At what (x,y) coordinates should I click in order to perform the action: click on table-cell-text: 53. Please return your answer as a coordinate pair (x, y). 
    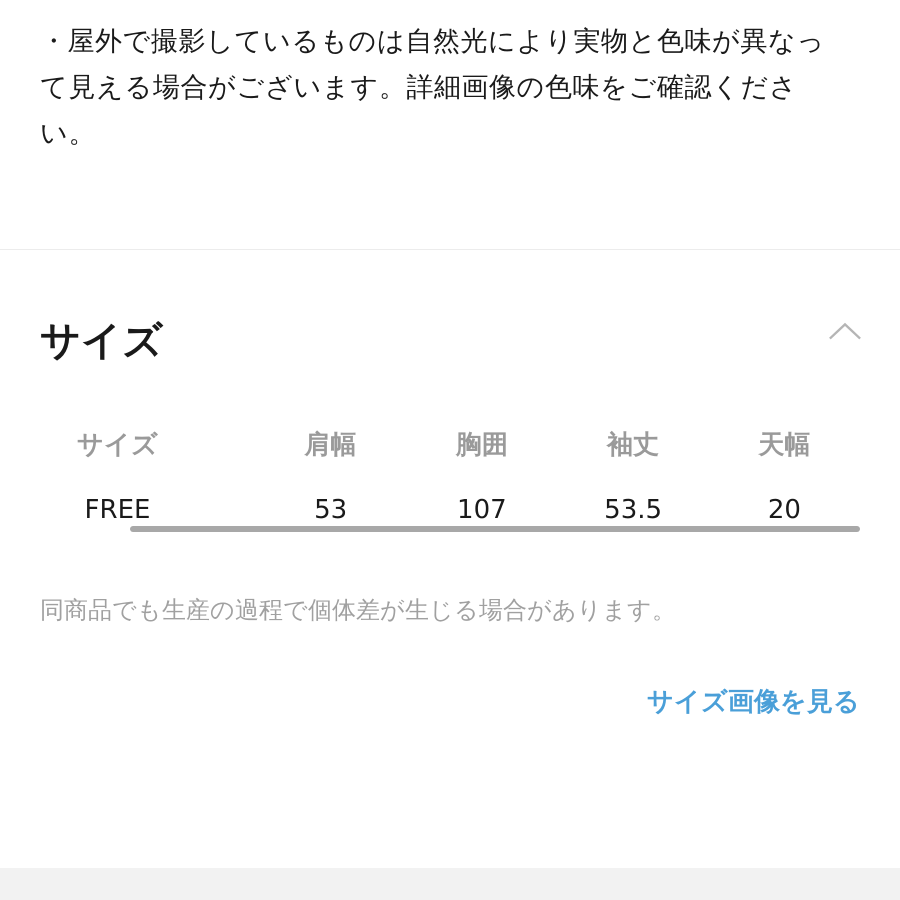
    Looking at the image, I should click on (330, 509).